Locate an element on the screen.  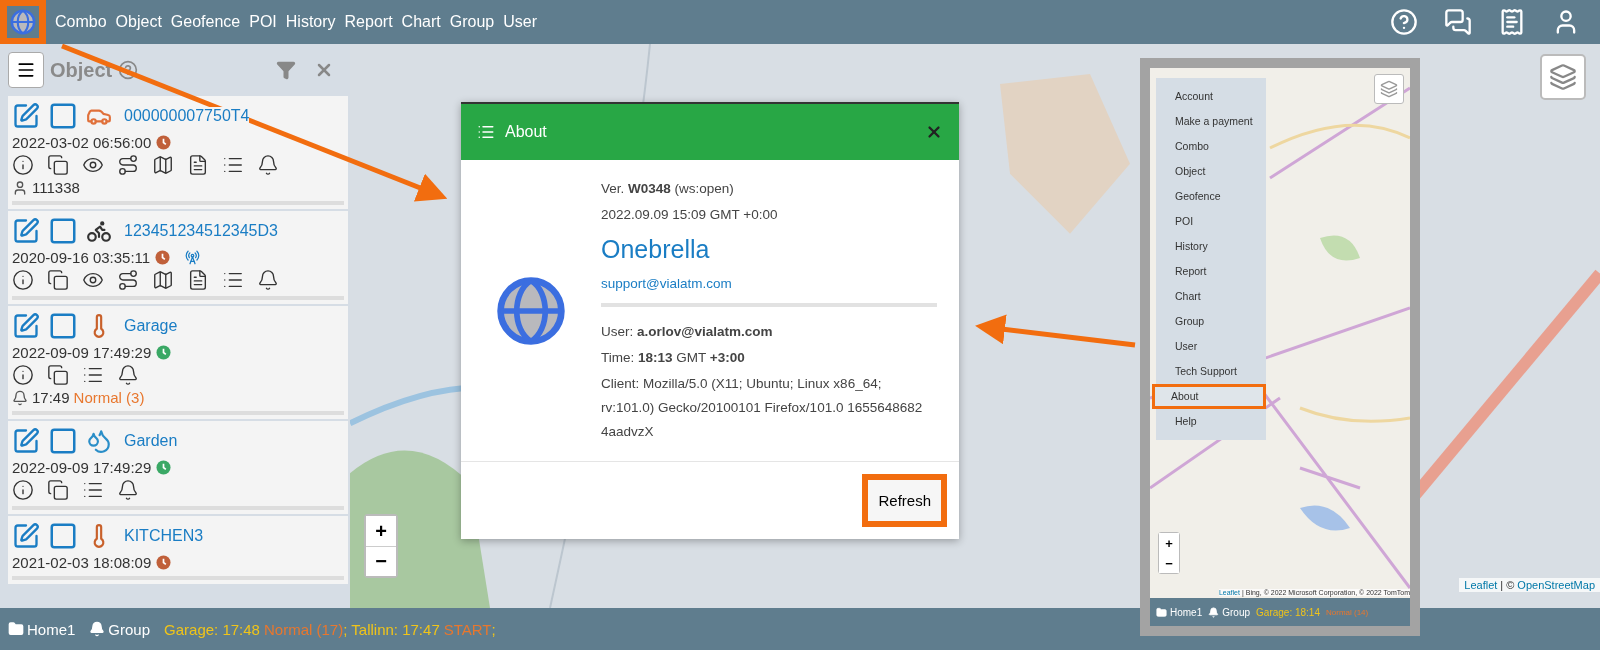
tap-icon is located at coordinates (99, 441).